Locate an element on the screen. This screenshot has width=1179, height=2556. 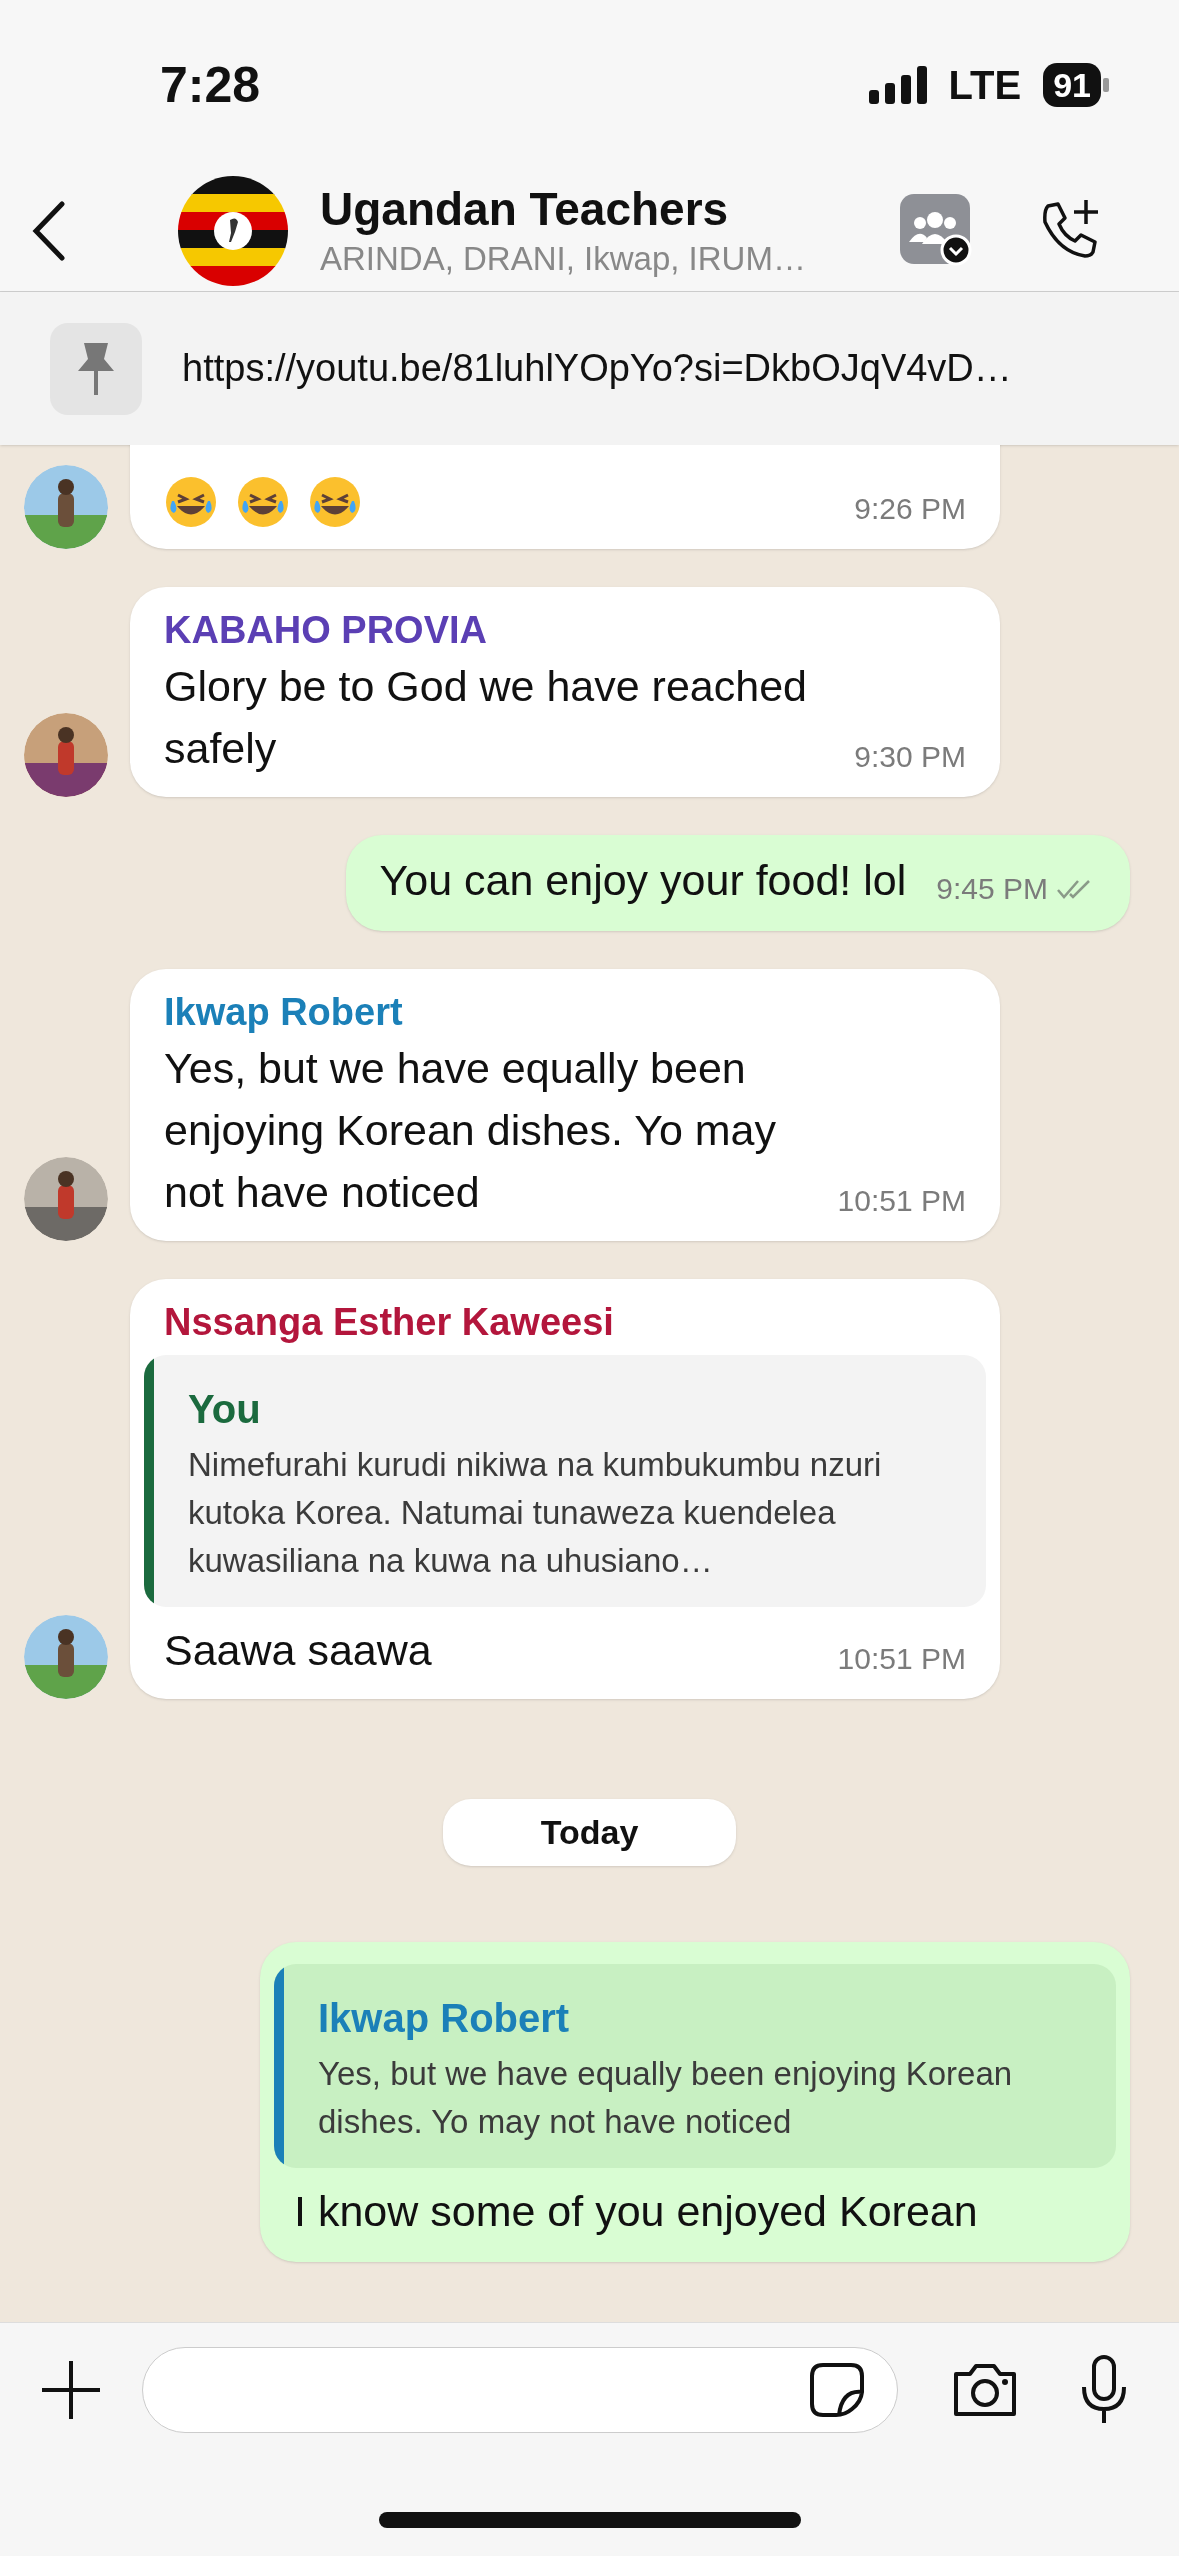
message-bubble: You can enjoy your food! lol 9:45 PM is located at coordinates (737, 883).